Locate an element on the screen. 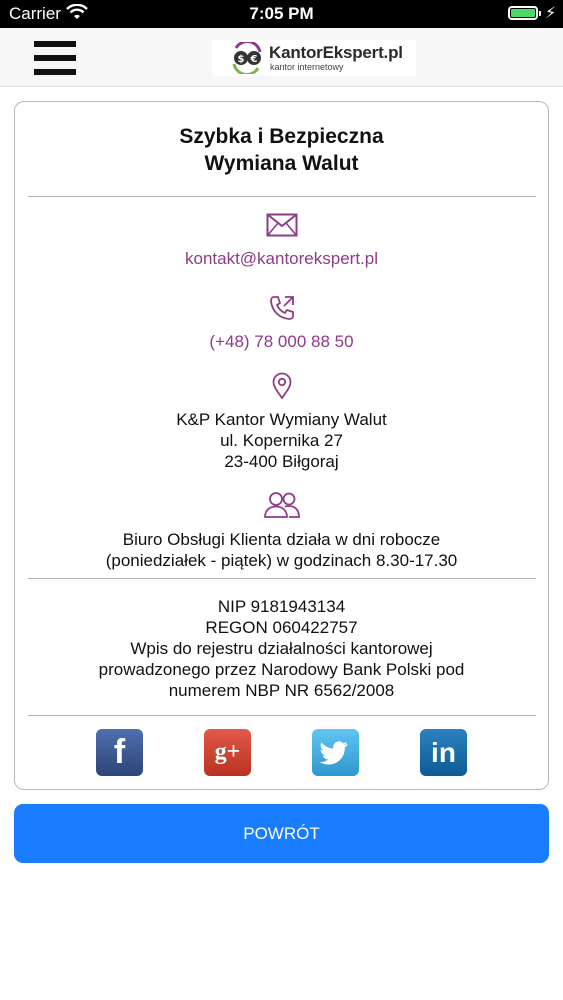 The height and width of the screenshot is (1000, 563). logo: $ € KantorEkspert.pl kantor internetowy is located at coordinates (314, 58).